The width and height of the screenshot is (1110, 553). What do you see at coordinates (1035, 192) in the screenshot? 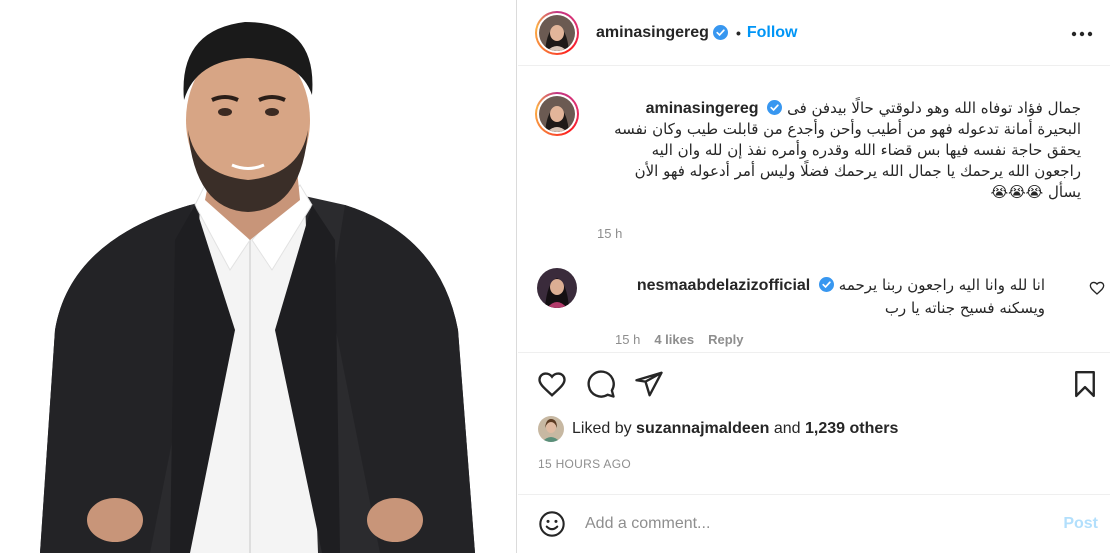
I see `caption-line: يسأل 😭😭😭` at bounding box center [1035, 192].